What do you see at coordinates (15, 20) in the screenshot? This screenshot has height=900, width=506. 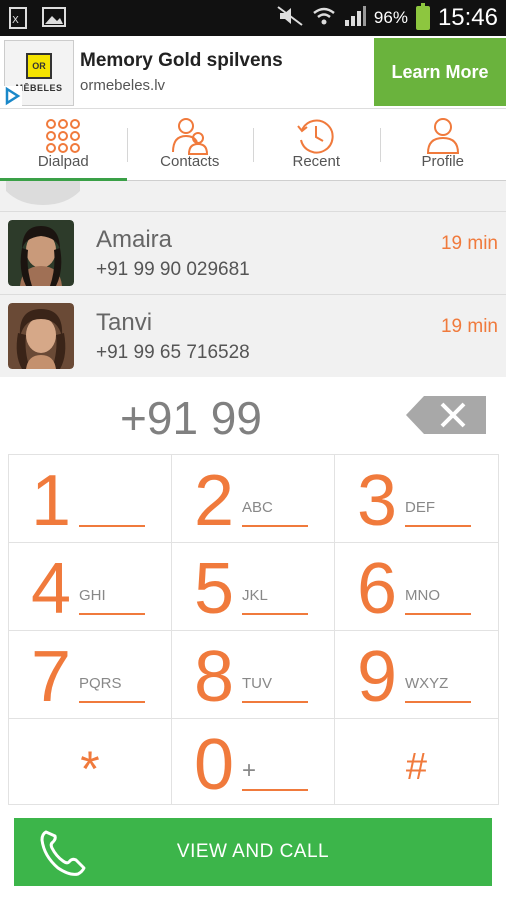 I see `svg-text: X` at bounding box center [15, 20].